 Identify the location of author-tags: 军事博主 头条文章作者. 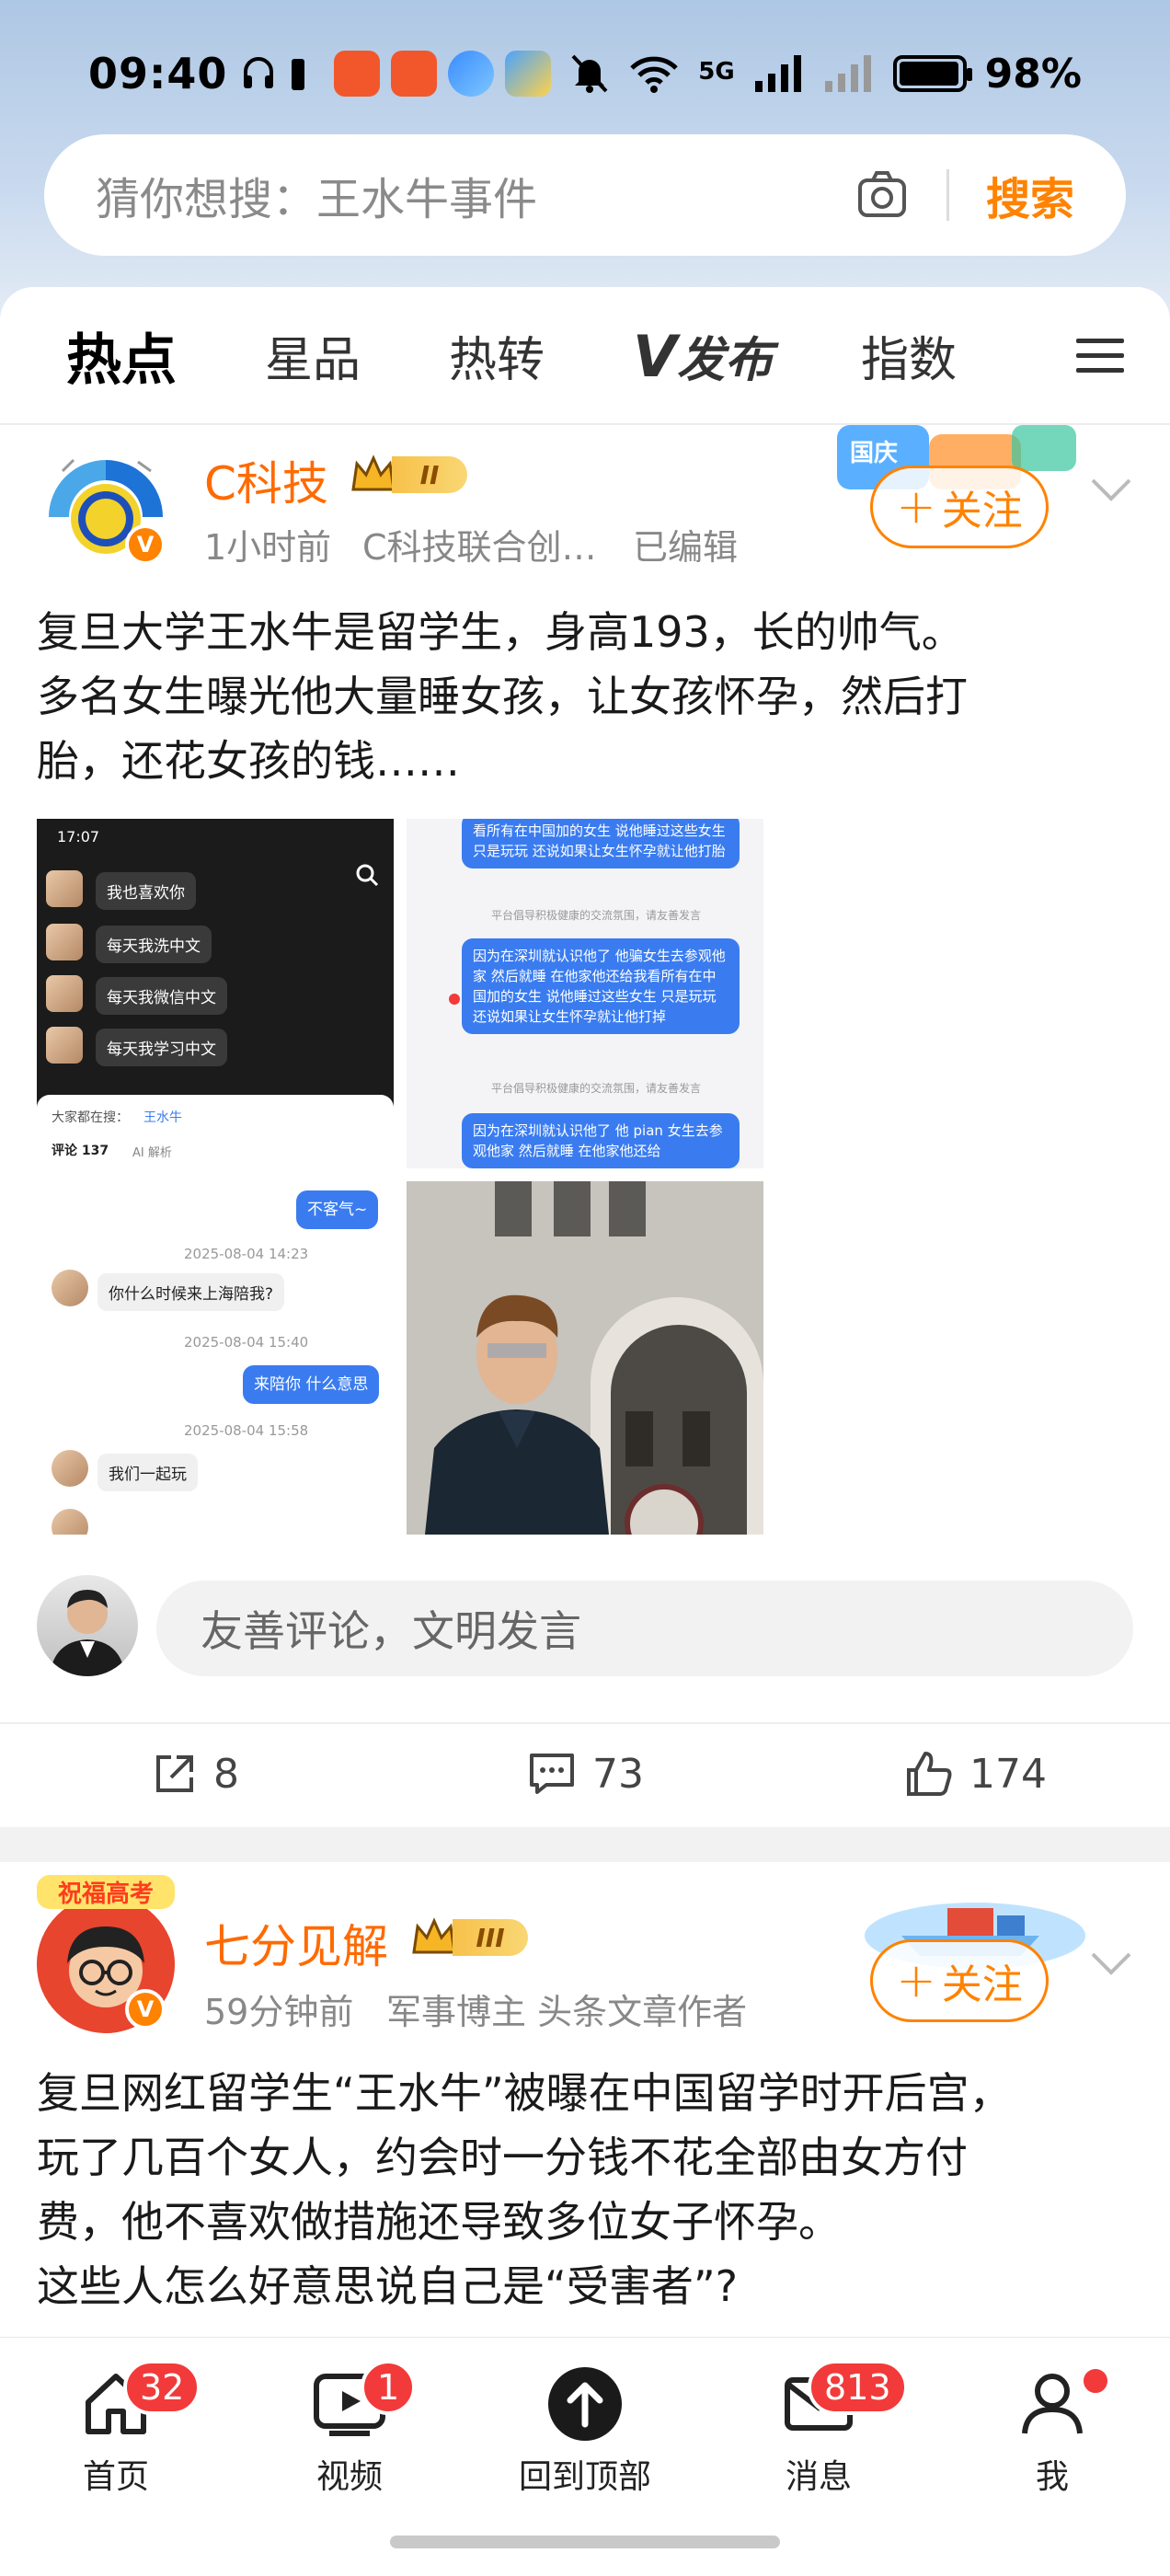
(567, 2012).